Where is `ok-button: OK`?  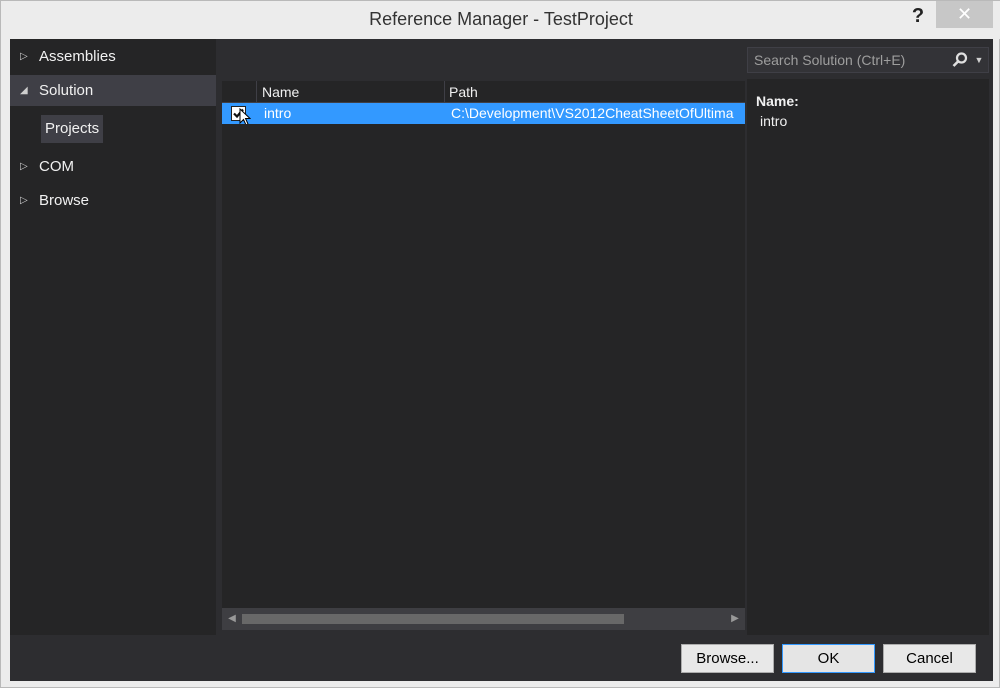
ok-button: OK is located at coordinates (828, 658).